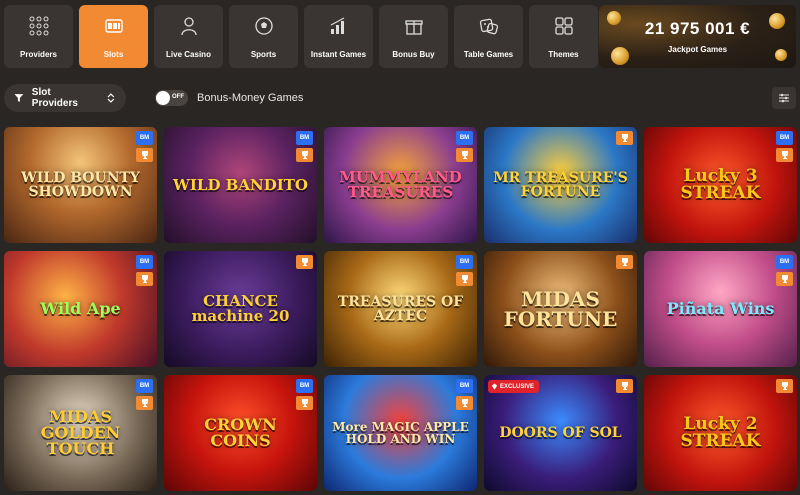 This screenshot has width=800, height=495. What do you see at coordinates (264, 28) in the screenshot?
I see `soccer-ball-icon` at bounding box center [264, 28].